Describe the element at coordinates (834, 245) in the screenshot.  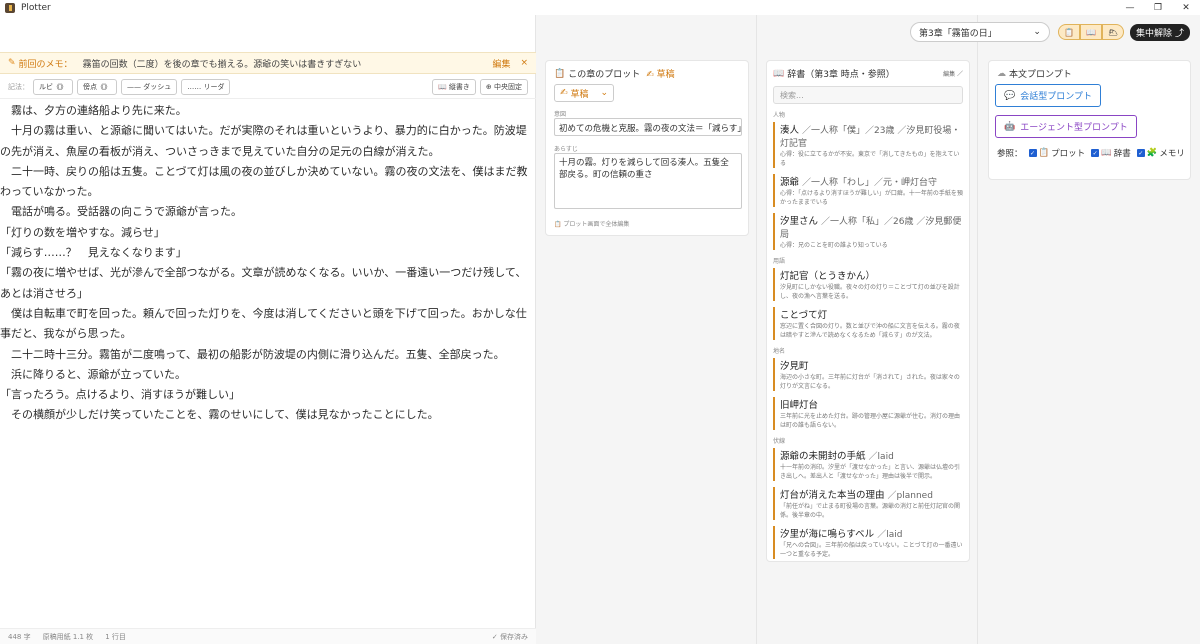
I see `entry-desc: 心得：兄のことを町の誰より知っている` at that location.